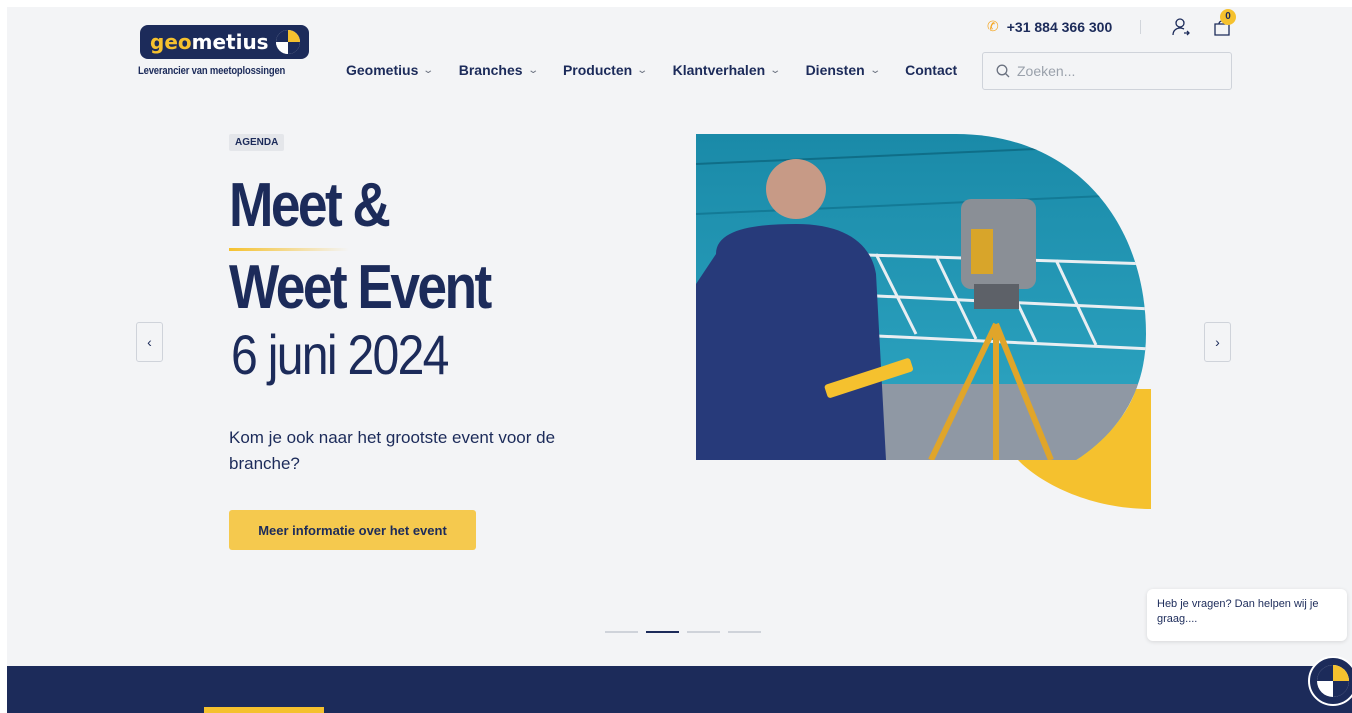 This screenshot has height=713, width=1352. I want to click on phone-icon: ✆, so click(993, 26).